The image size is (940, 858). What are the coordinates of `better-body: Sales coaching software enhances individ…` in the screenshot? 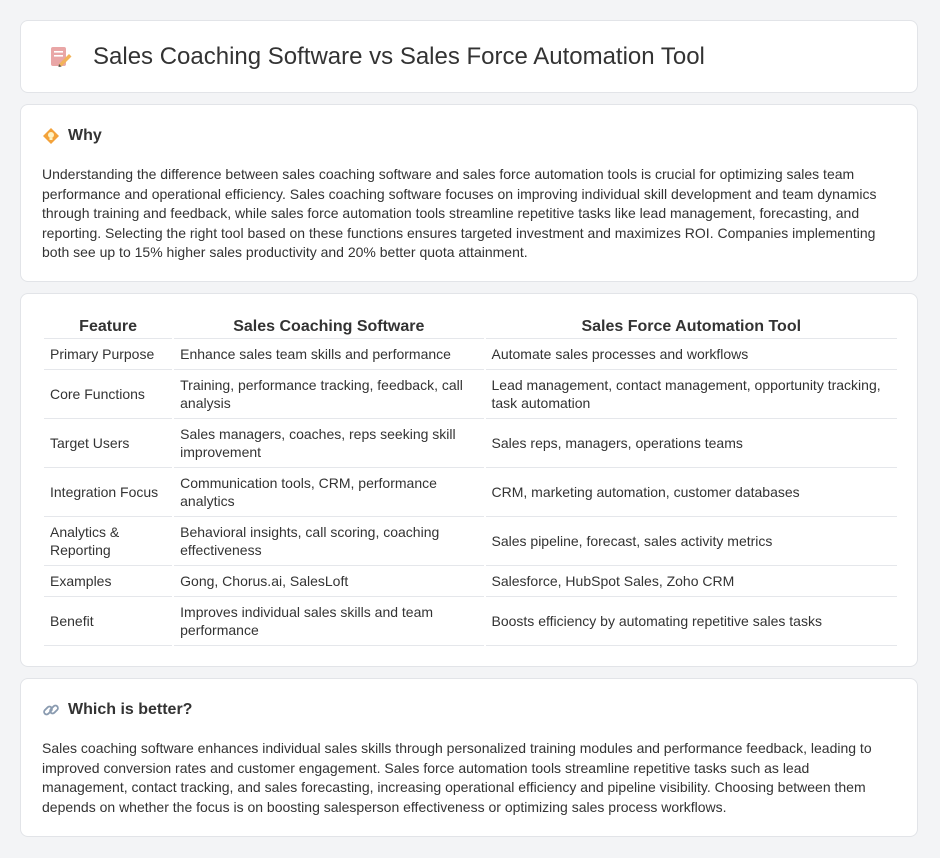 It's located at (457, 777).